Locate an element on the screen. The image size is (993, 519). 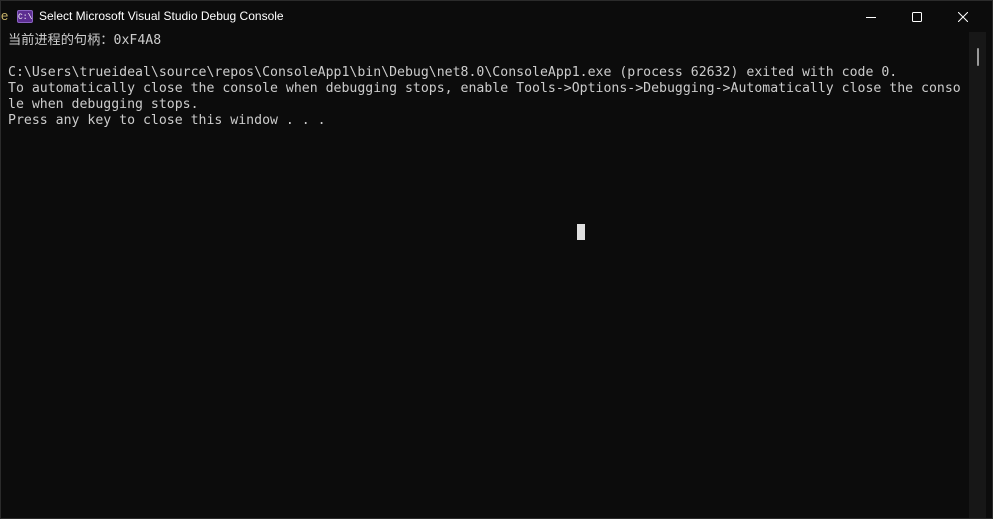
close-icon is located at coordinates (963, 16).